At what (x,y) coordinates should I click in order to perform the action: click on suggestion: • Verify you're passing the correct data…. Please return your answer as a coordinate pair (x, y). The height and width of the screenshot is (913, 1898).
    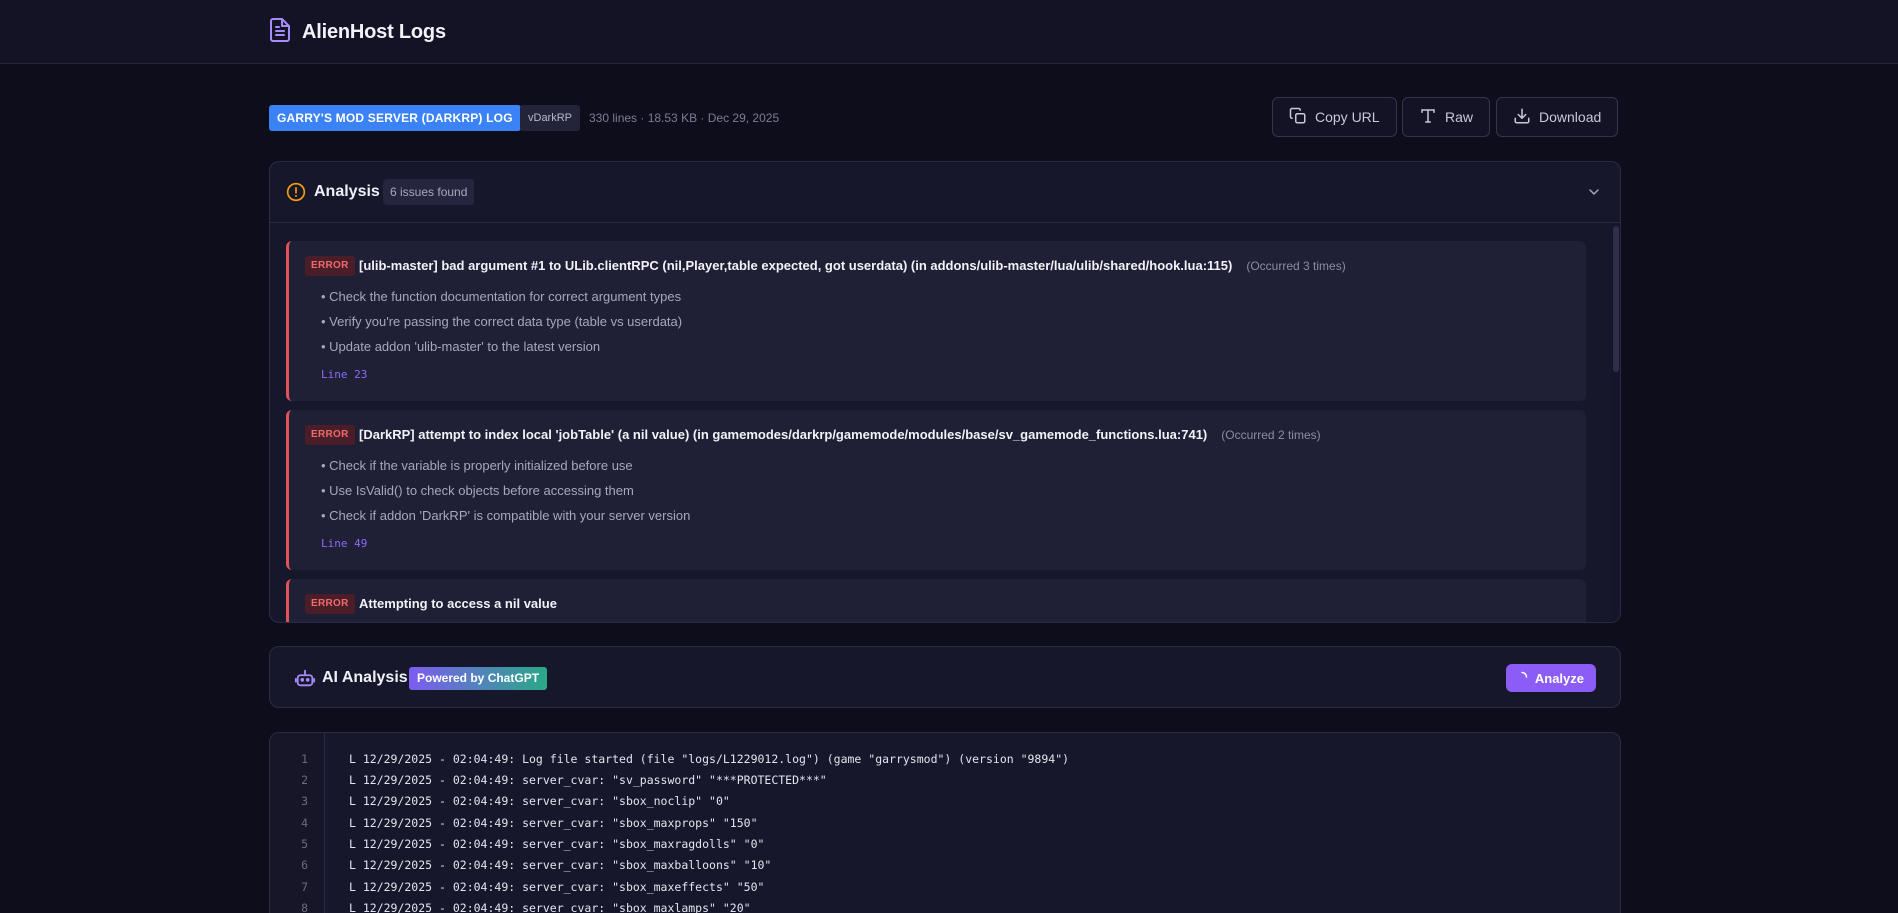
    Looking at the image, I should click on (502, 321).